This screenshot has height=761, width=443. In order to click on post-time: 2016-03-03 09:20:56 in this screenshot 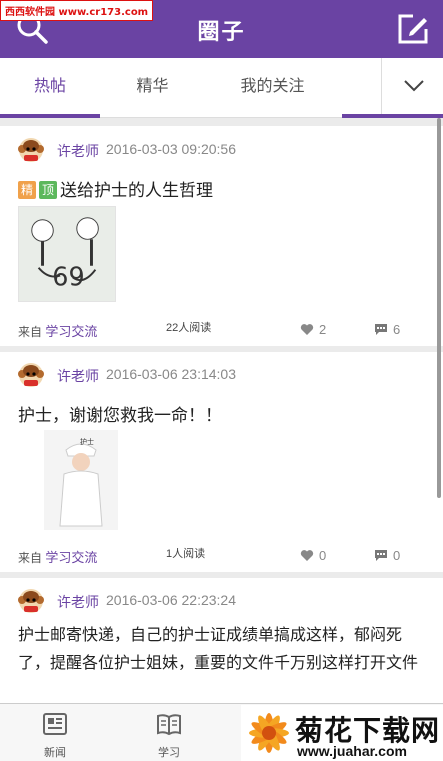, I will do `click(171, 149)`.